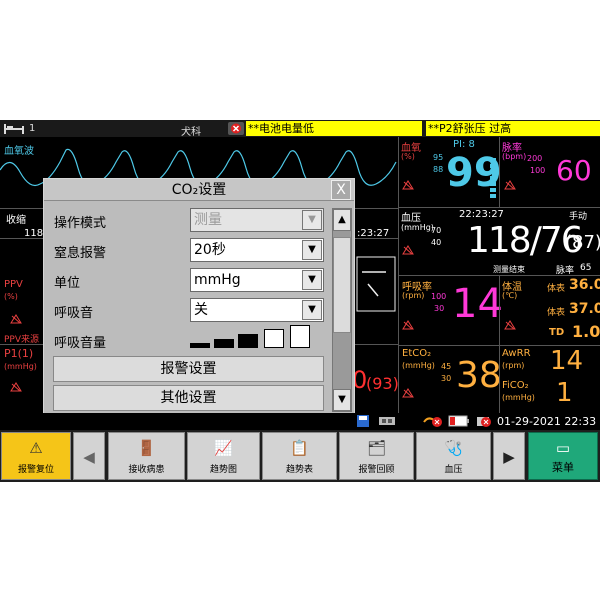  I want to click on alarm-reset-label: 报警复位, so click(35, 470).